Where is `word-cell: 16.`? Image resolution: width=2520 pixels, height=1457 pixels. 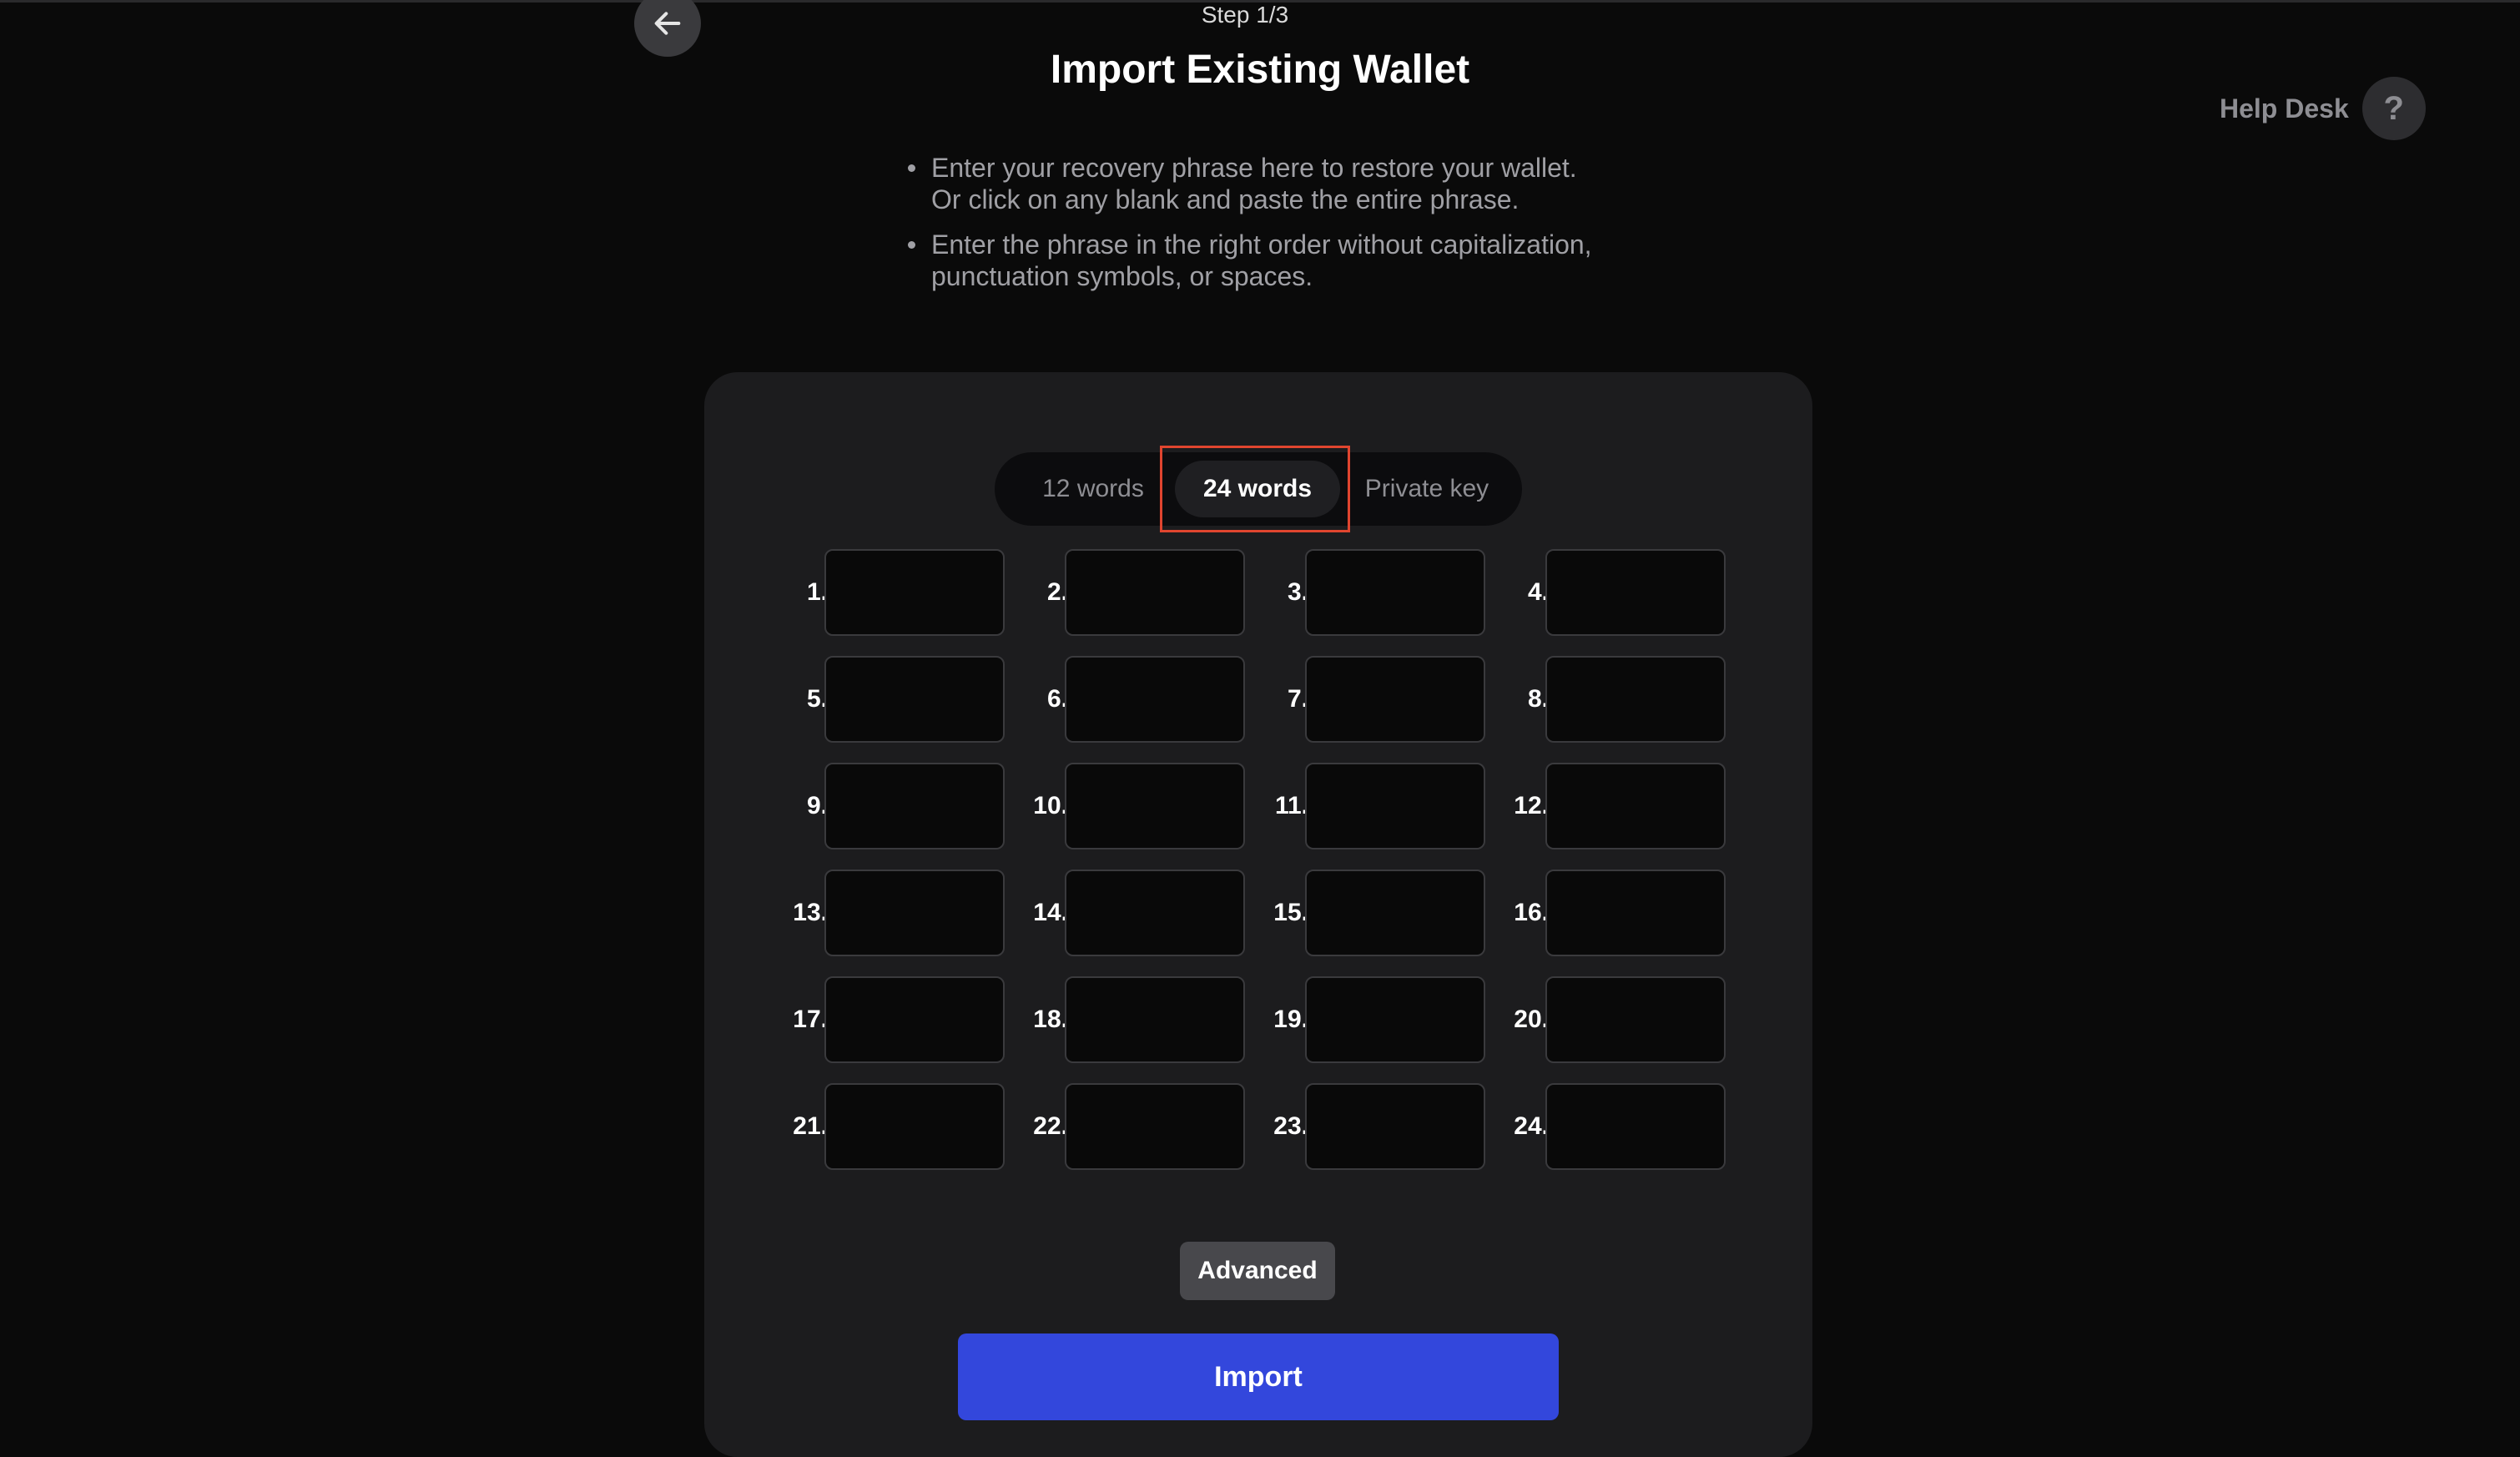
word-cell: 16. is located at coordinates (1618, 913).